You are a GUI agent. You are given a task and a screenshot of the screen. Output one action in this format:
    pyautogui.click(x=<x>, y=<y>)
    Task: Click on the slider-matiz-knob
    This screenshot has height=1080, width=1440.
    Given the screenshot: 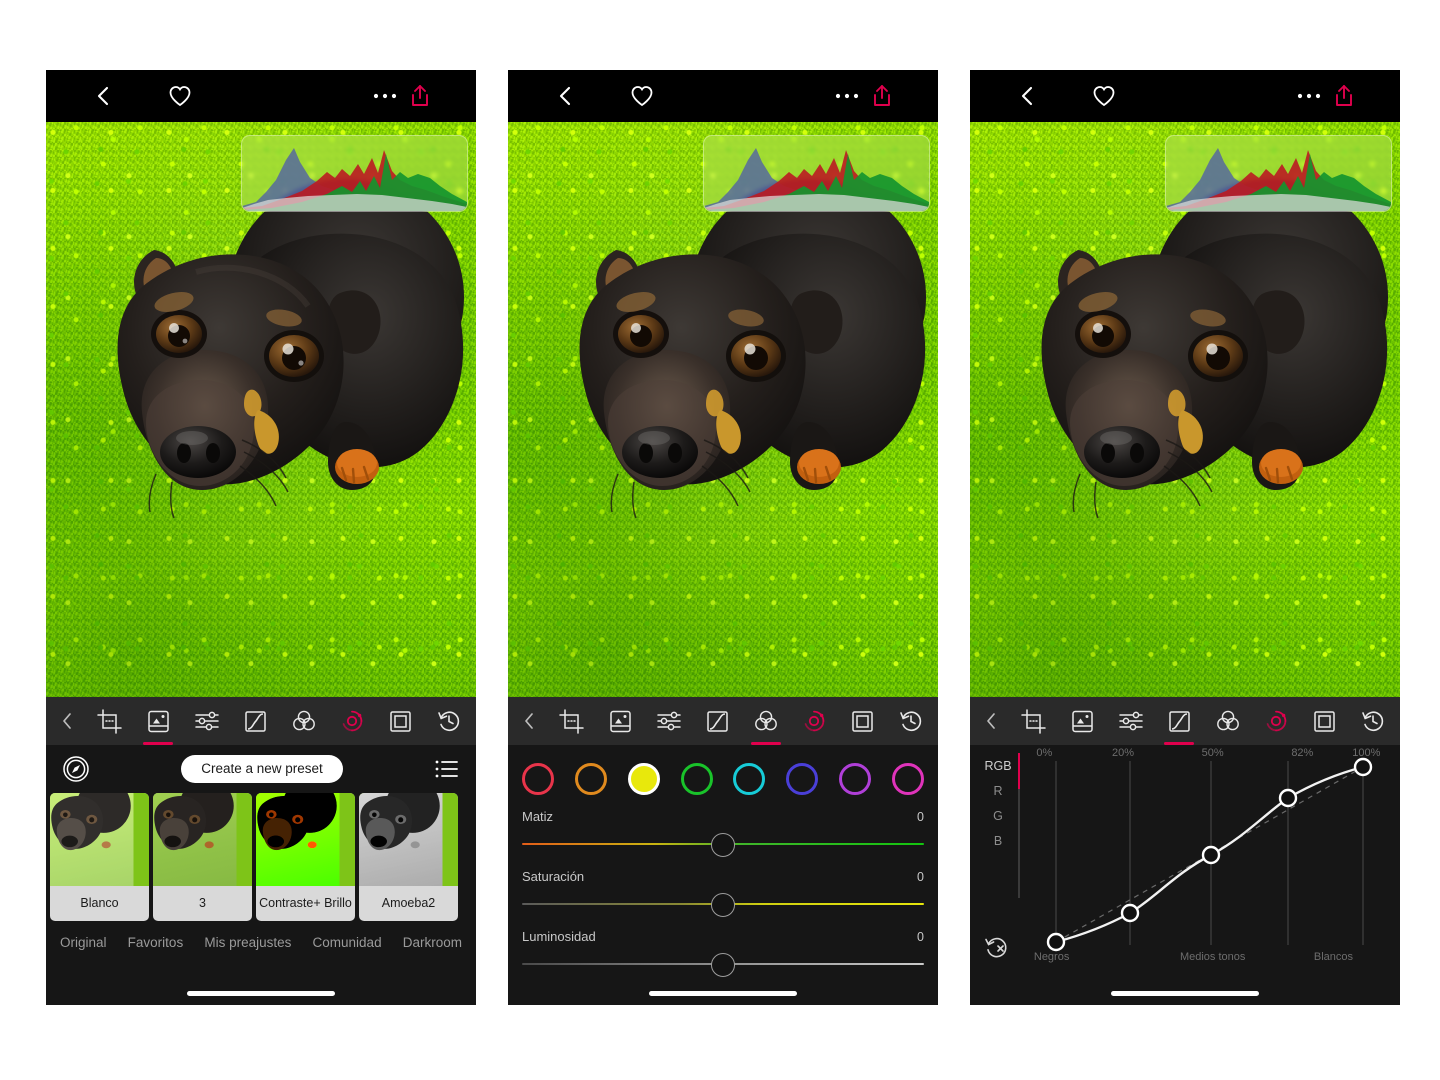 What is the action you would take?
    pyautogui.click(x=723, y=845)
    